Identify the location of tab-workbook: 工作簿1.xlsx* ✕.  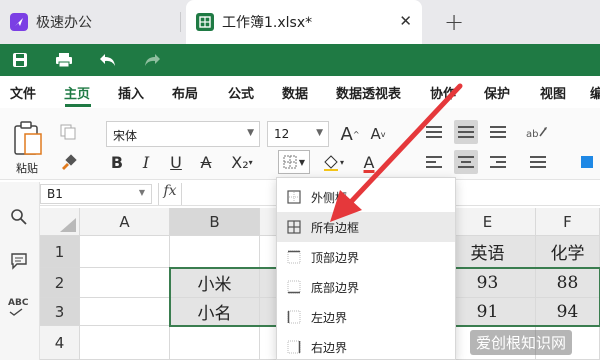
(304, 22).